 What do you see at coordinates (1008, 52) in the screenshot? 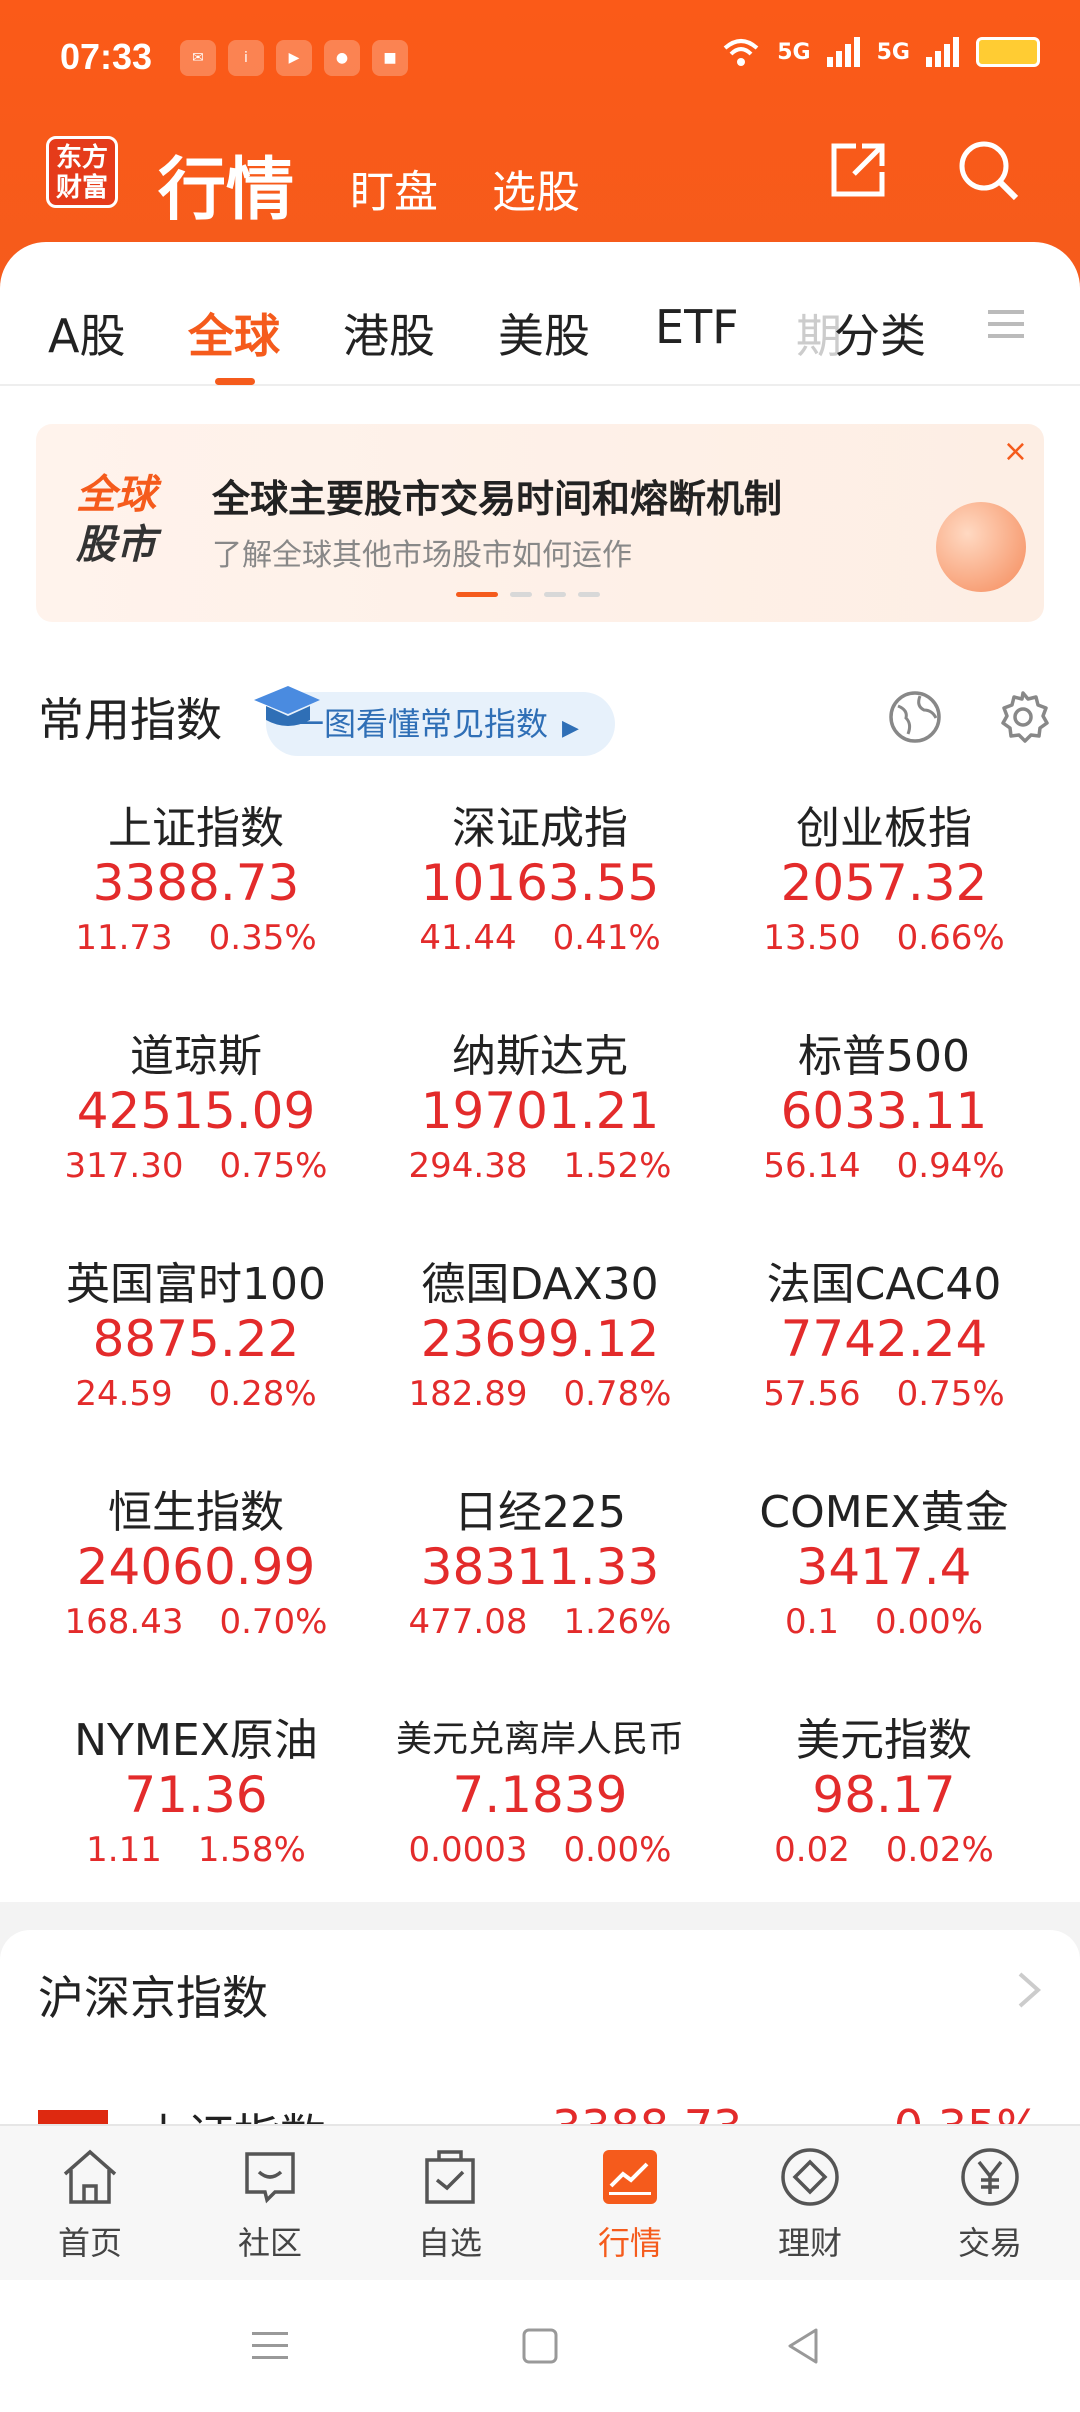
I see `battery-icon` at bounding box center [1008, 52].